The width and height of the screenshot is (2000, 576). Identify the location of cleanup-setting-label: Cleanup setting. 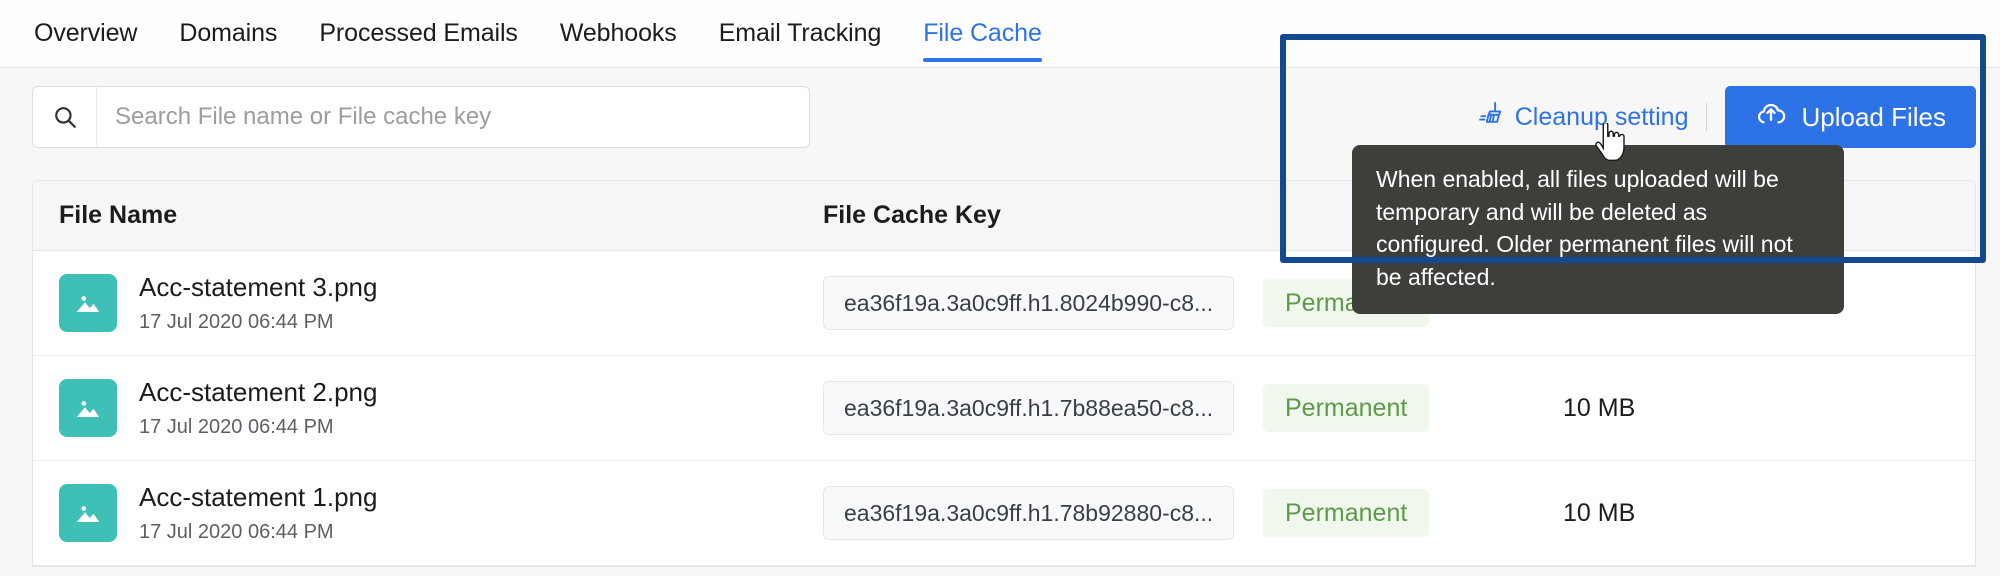
(1601, 116).